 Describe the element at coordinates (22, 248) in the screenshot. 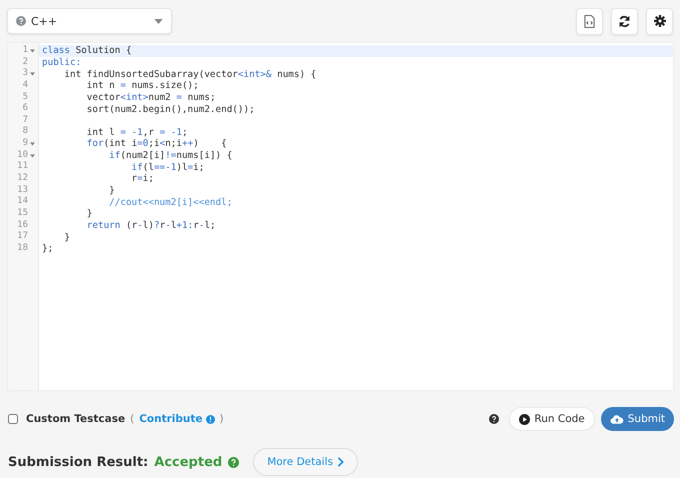

I see `line-number: 18` at that location.